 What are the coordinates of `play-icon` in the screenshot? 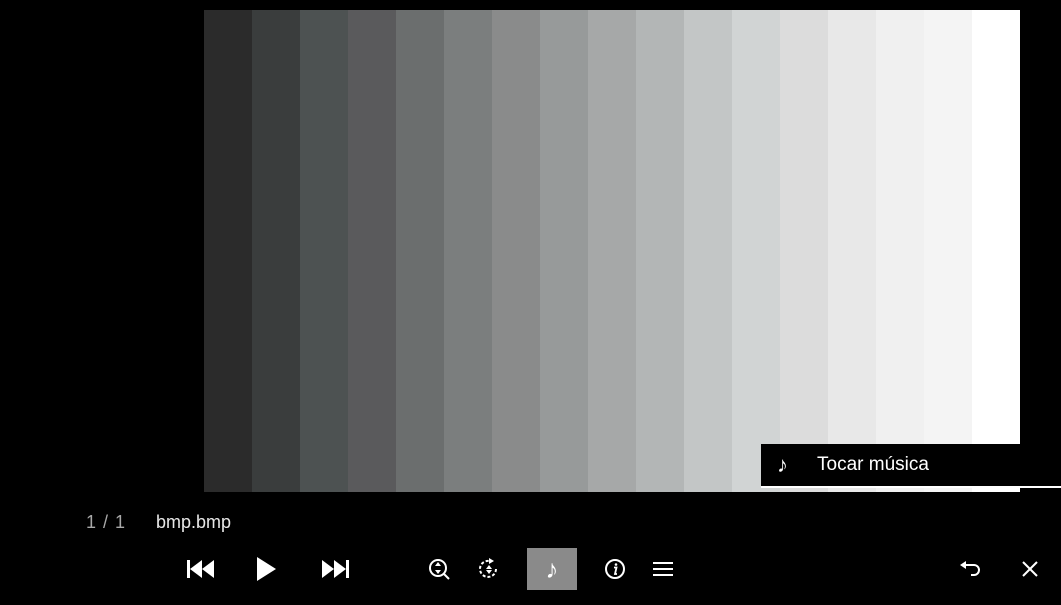 It's located at (266, 569).